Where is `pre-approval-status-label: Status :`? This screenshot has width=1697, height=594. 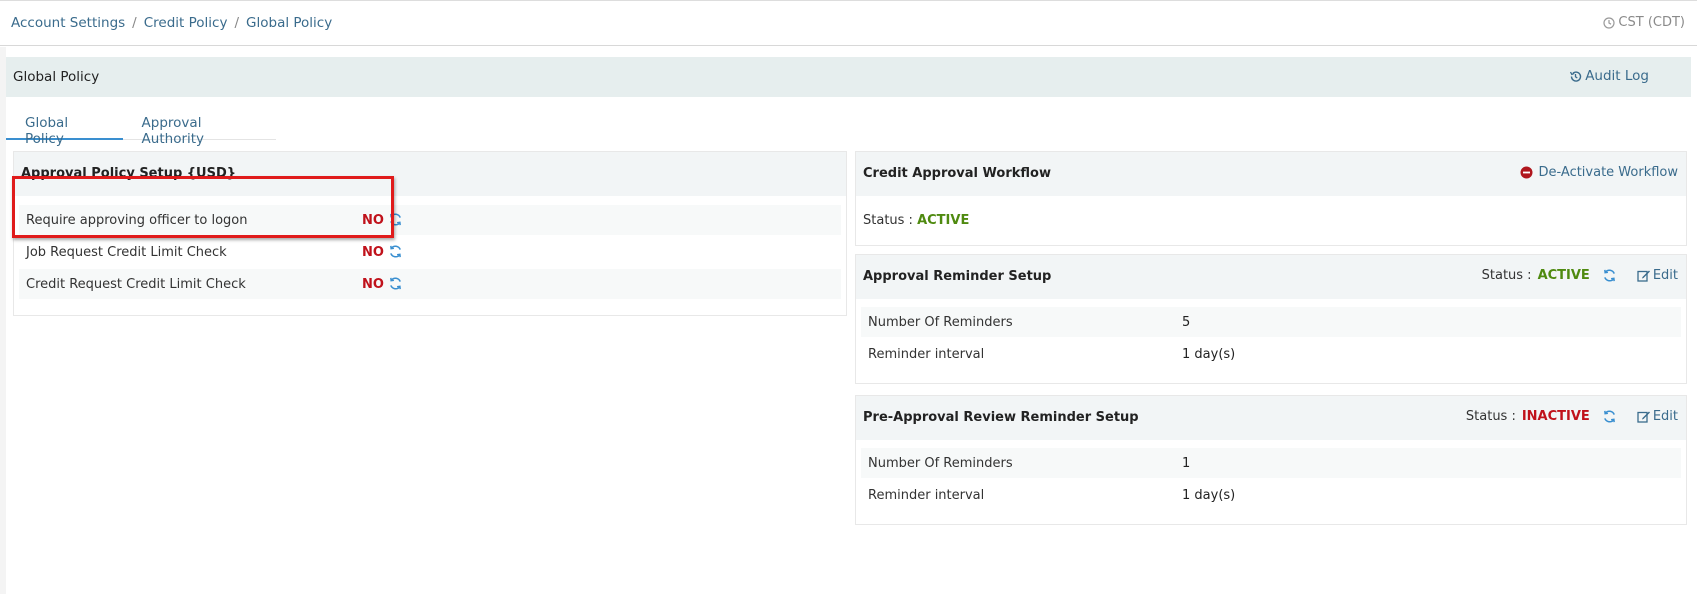 pre-approval-status-label: Status : is located at coordinates (1490, 416).